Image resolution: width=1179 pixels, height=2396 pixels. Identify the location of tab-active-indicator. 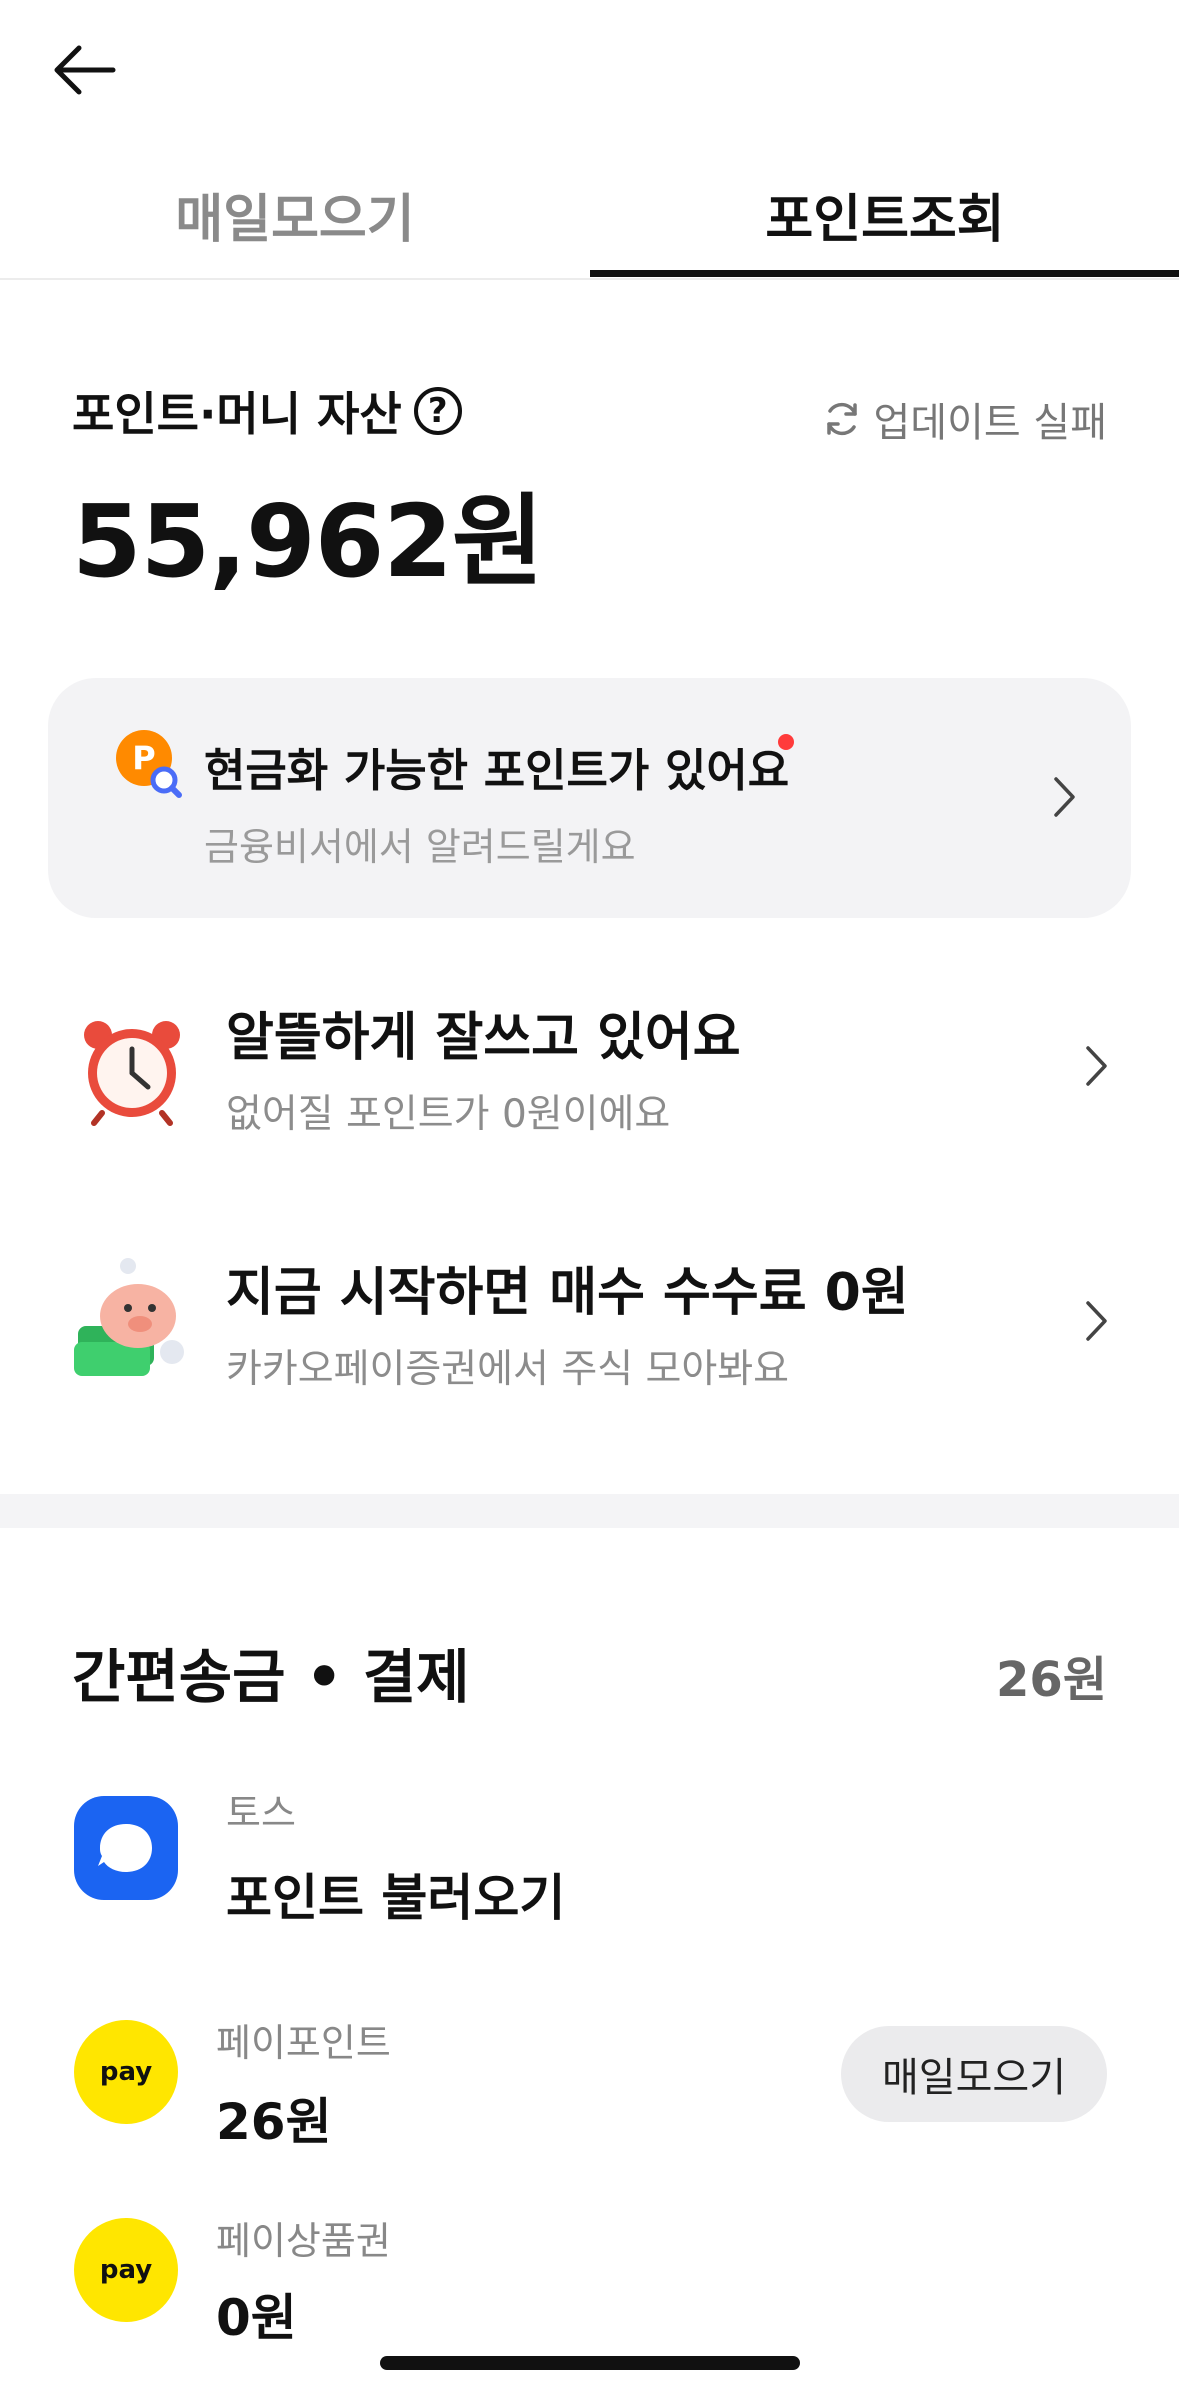
(884, 273).